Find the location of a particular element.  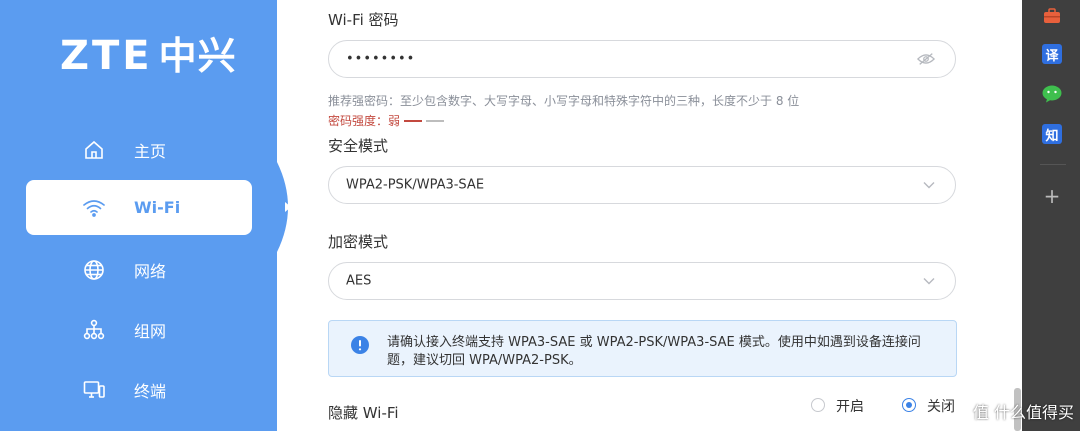

security-mode-label: 安全模式 is located at coordinates (358, 146).